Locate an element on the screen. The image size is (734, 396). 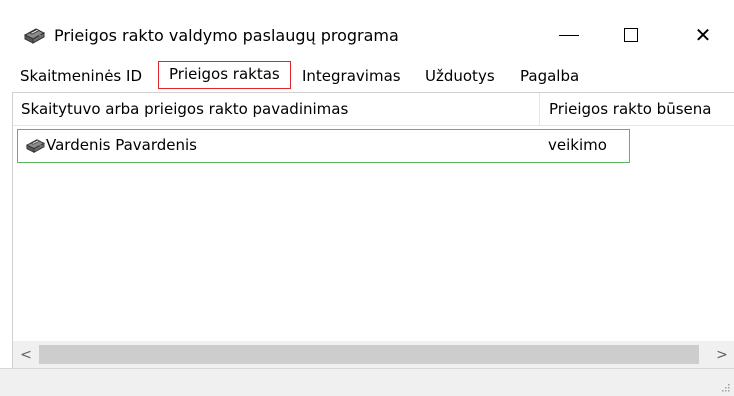
minimize-button is located at coordinates (569, 35).